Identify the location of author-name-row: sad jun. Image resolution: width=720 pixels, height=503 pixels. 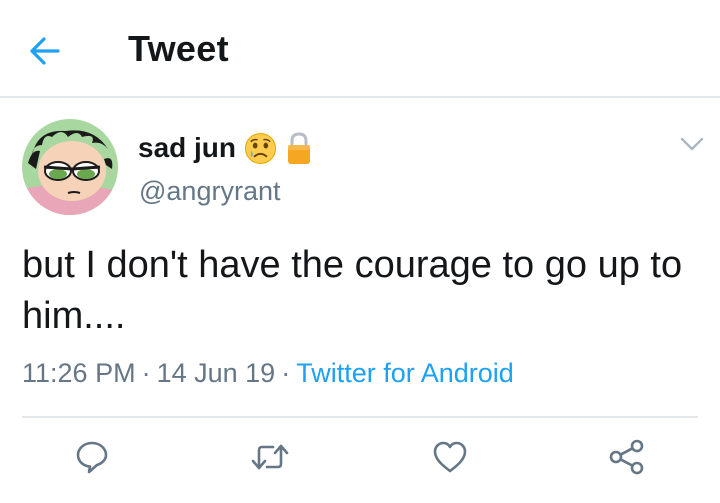
(224, 148).